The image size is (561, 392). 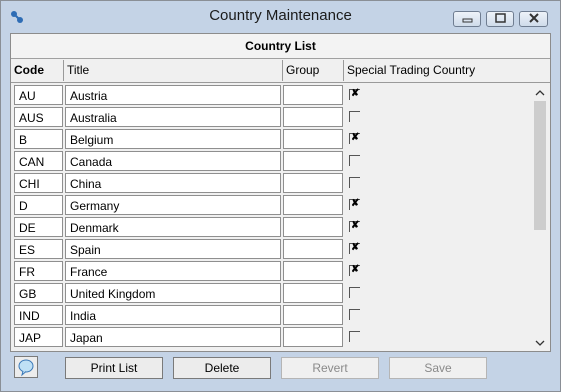 I want to click on maximize-button, so click(x=500, y=19).